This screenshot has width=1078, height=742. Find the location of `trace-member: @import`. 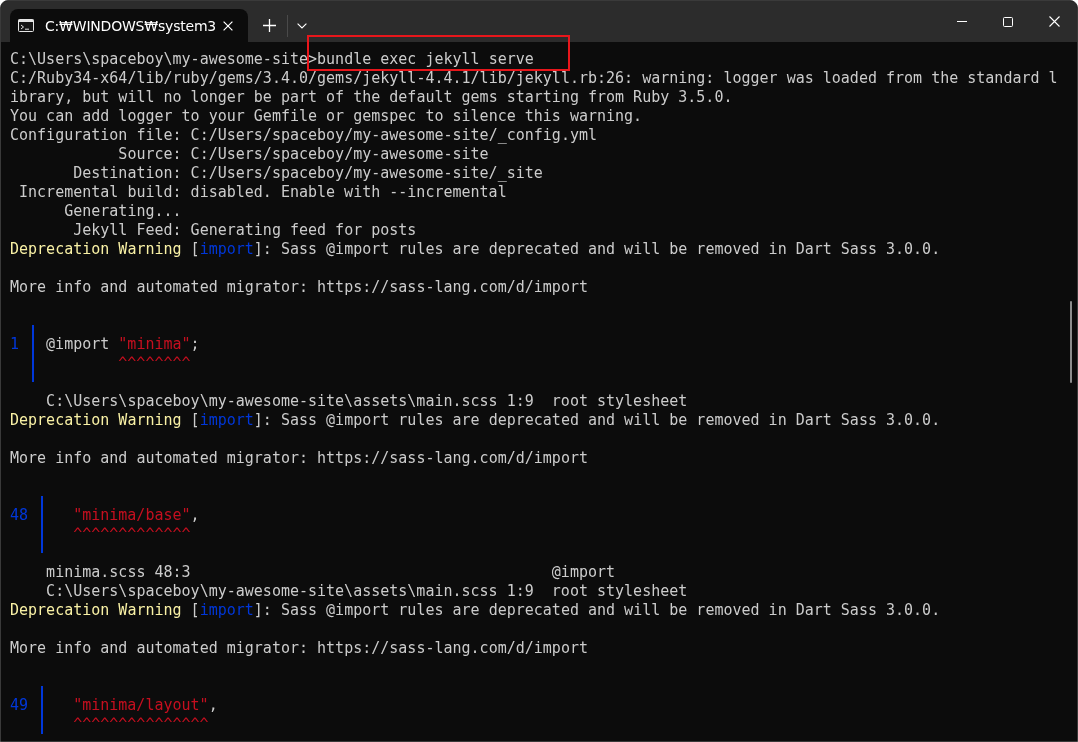

trace-member: @import is located at coordinates (583, 572).